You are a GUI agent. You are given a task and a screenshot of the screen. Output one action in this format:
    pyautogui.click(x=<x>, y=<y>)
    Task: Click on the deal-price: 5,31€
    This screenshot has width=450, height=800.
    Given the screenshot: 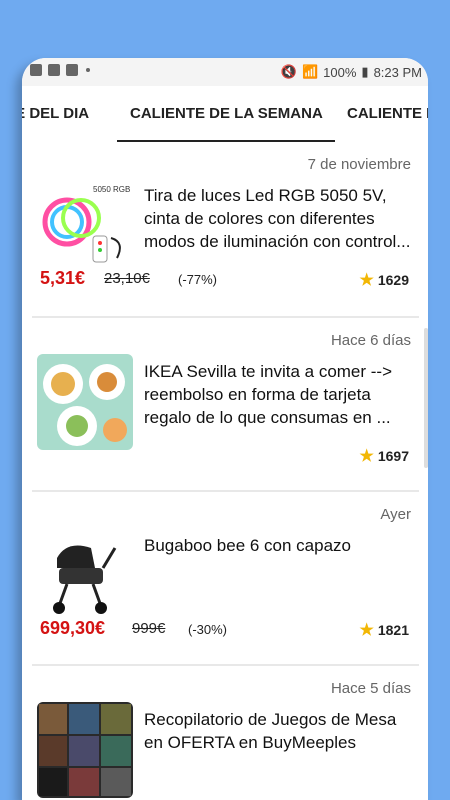 What is the action you would take?
    pyautogui.click(x=63, y=278)
    